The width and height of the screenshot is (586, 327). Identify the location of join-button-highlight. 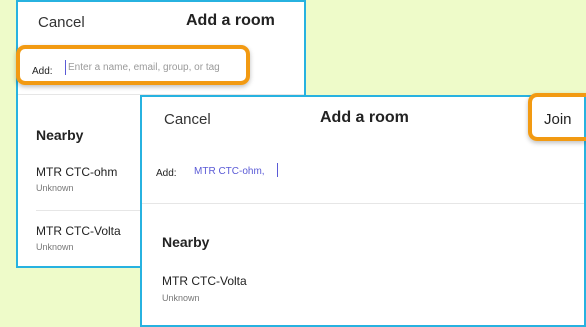
(557, 117).